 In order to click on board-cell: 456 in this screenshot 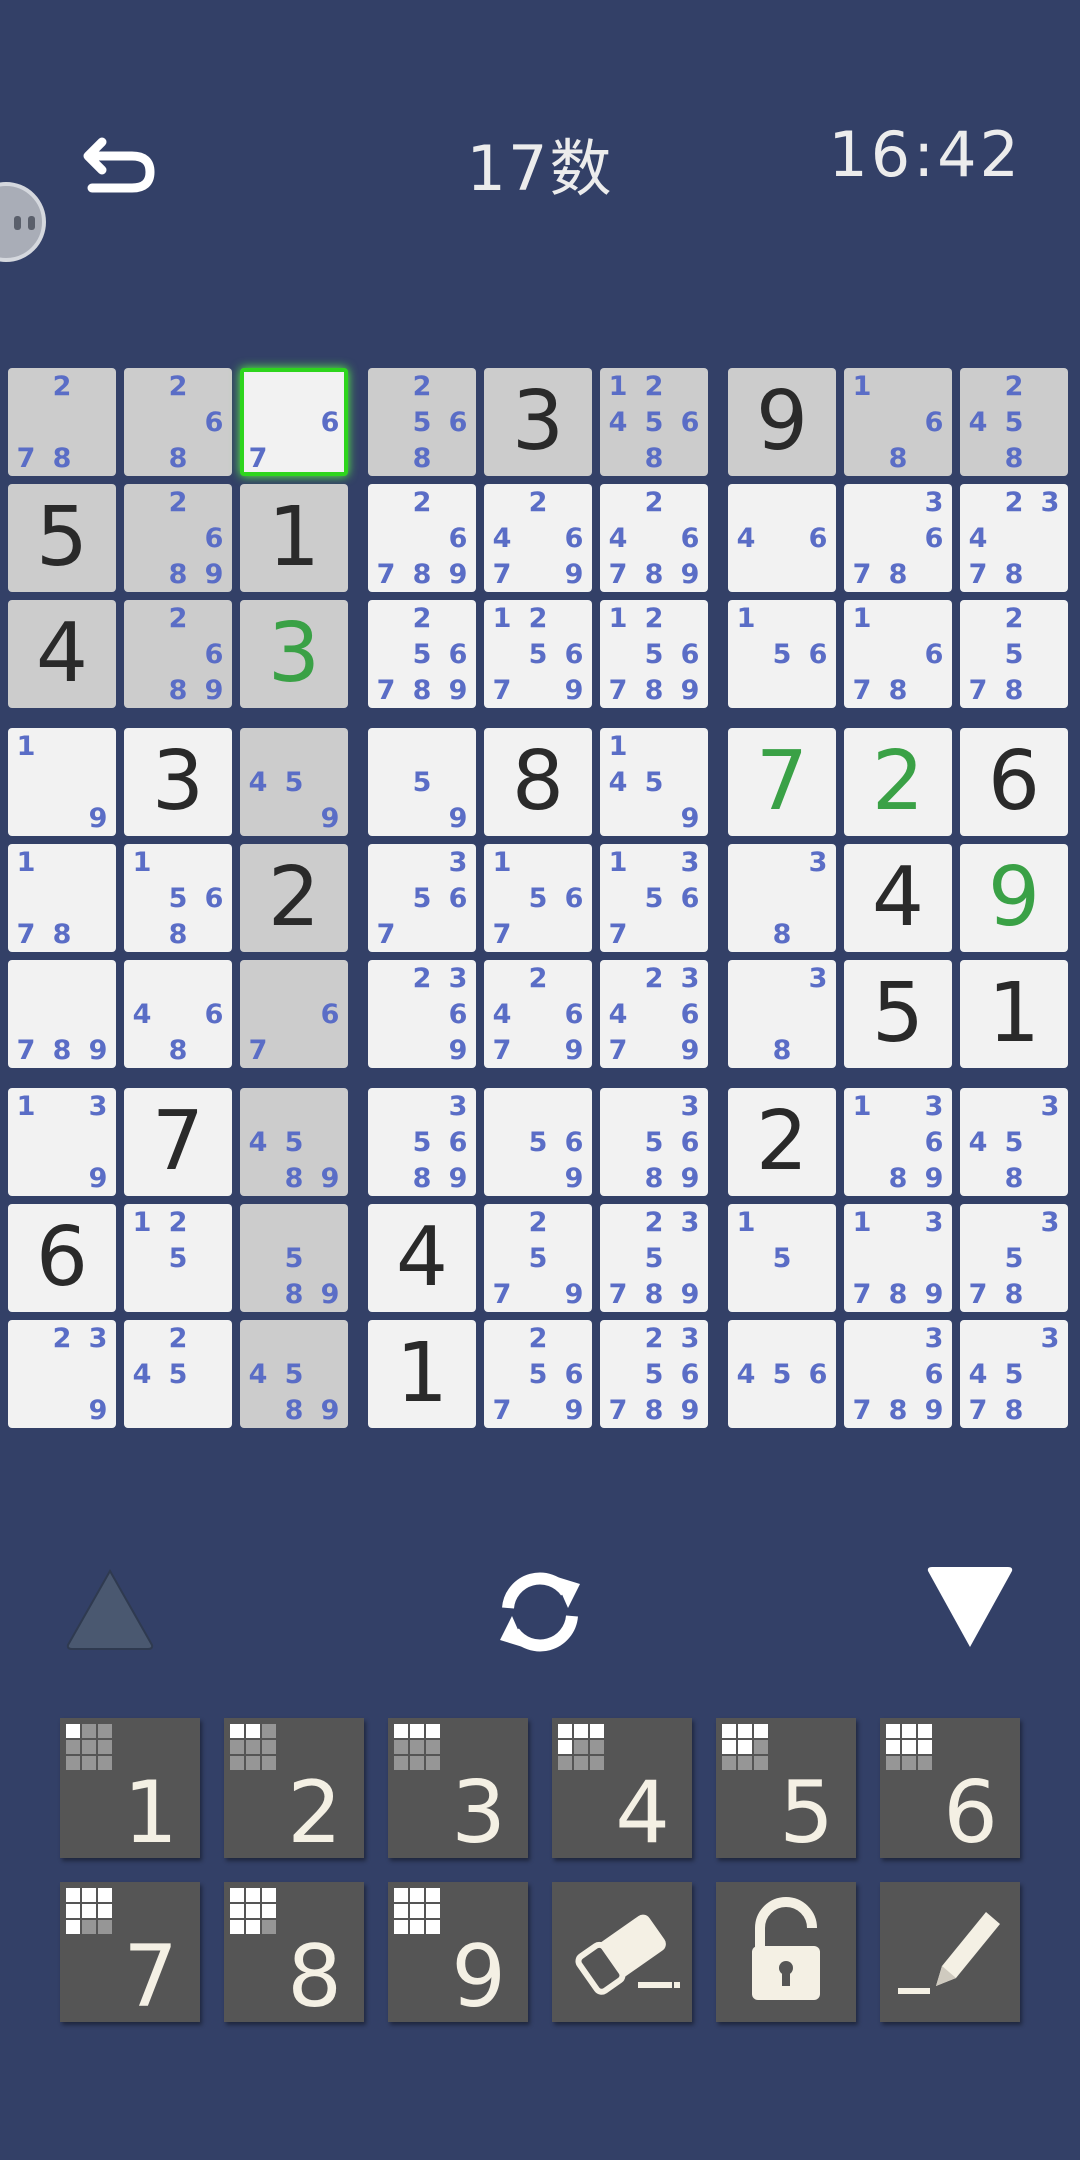, I will do `click(782, 1374)`.